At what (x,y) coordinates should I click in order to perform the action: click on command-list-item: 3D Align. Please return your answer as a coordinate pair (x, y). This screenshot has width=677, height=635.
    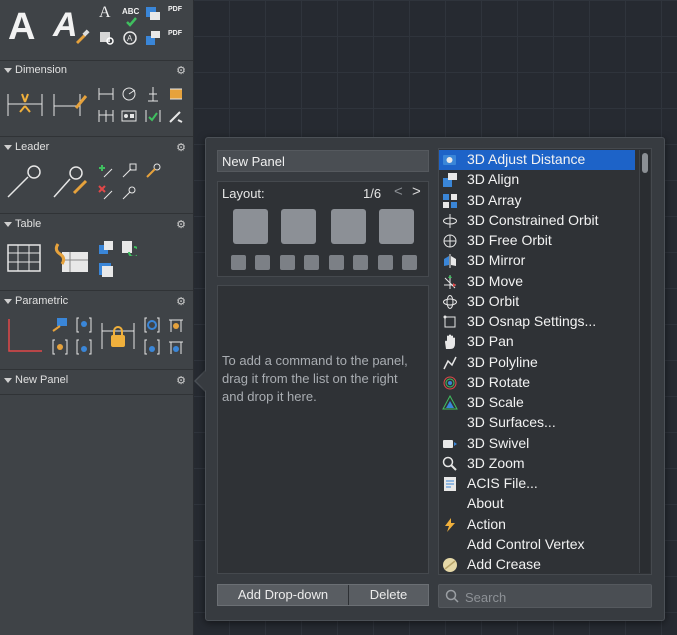
    Looking at the image, I should click on (537, 180).